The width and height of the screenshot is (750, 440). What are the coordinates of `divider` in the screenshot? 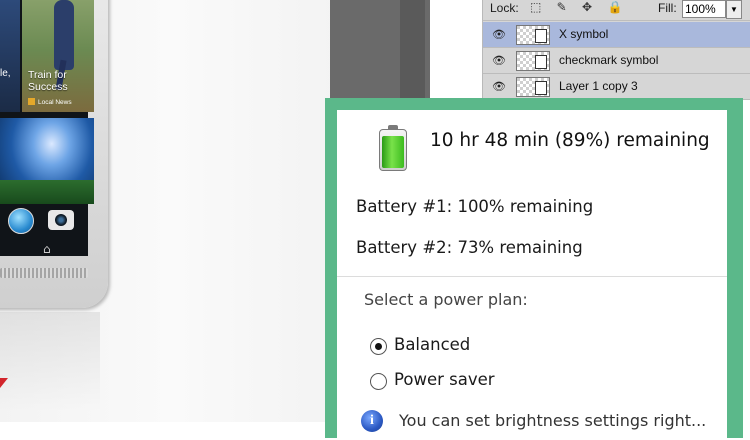 It's located at (532, 276).